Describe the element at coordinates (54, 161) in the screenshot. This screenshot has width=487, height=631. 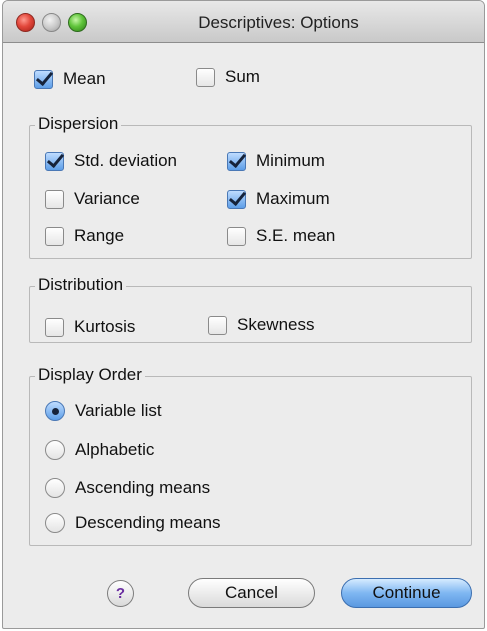
I see `std-deviation-checkbox-box` at that location.